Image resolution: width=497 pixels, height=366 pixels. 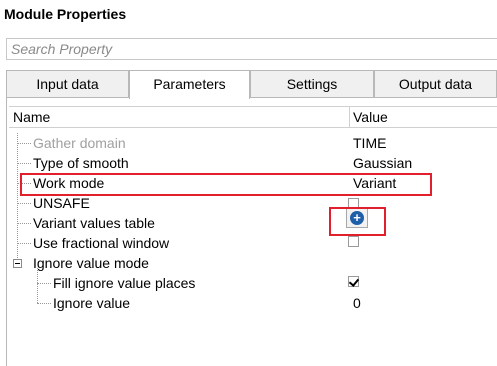 I want to click on property-name: Work mode, so click(x=69, y=183).